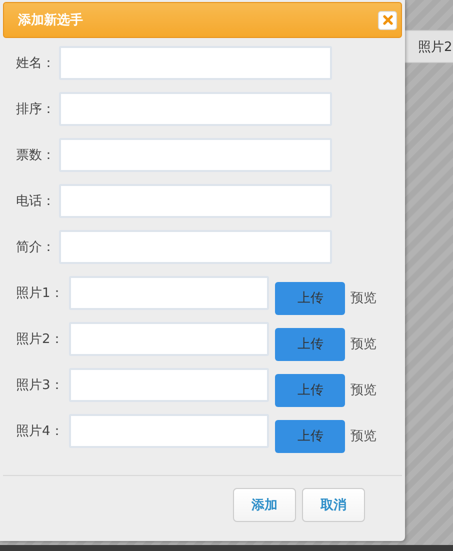 This screenshot has width=453, height=551. I want to click on field-label: 照片1：, so click(40, 293).